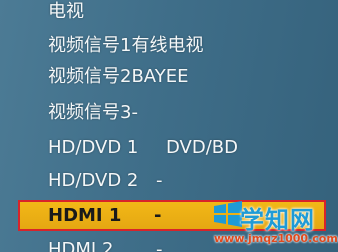 The width and height of the screenshot is (338, 252). Describe the element at coordinates (172, 113) in the screenshot. I see `menu-item-video3: 视频信号3-` at that location.